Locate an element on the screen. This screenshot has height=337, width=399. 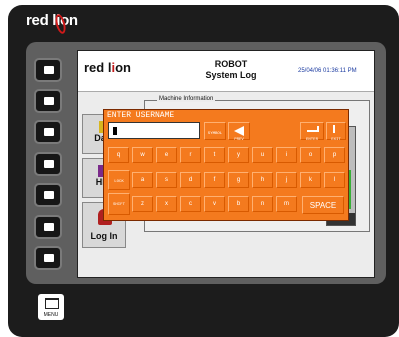
key-j-label: j is located at coordinates (286, 180).